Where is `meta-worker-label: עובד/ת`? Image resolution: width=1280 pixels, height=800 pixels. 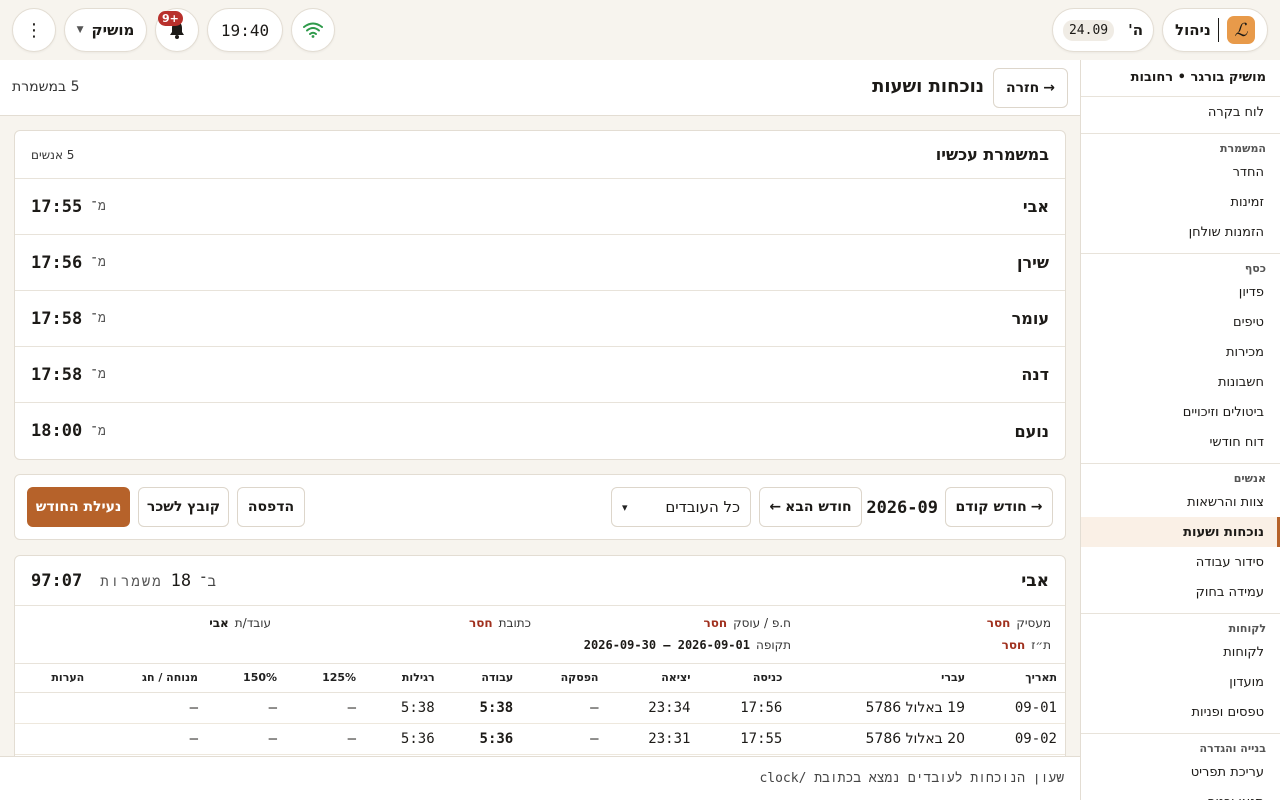
meta-worker-label: עובד/ת is located at coordinates (252, 623).